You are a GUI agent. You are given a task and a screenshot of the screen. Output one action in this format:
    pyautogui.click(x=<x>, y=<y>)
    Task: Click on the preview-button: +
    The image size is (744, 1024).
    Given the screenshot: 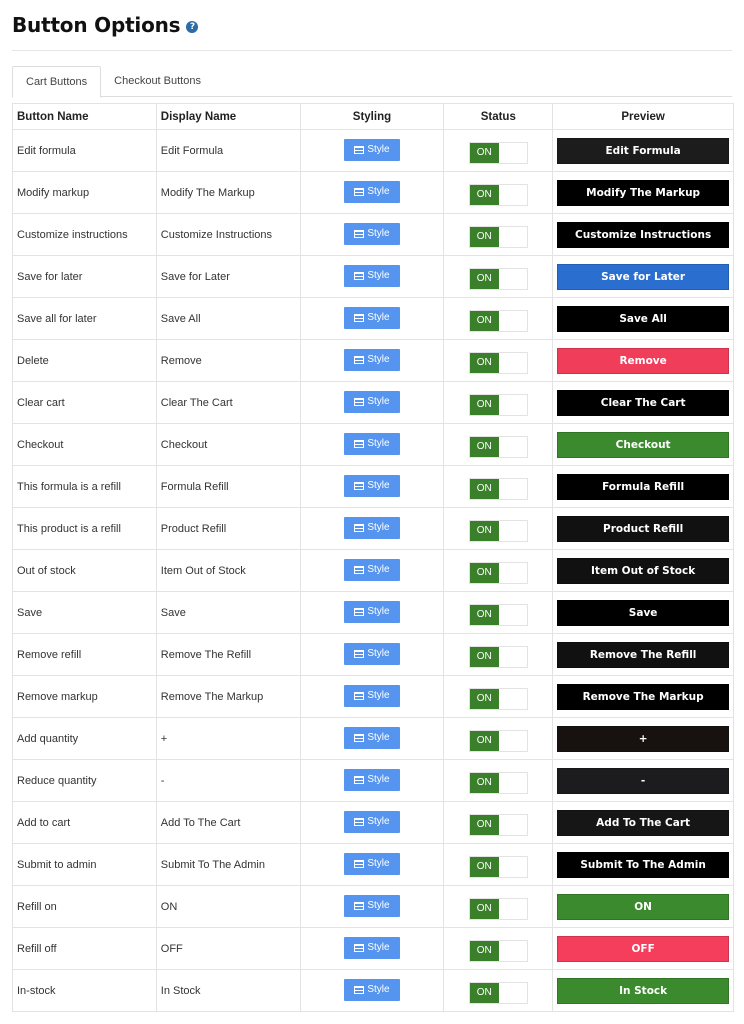 What is the action you would take?
    pyautogui.click(x=643, y=738)
    